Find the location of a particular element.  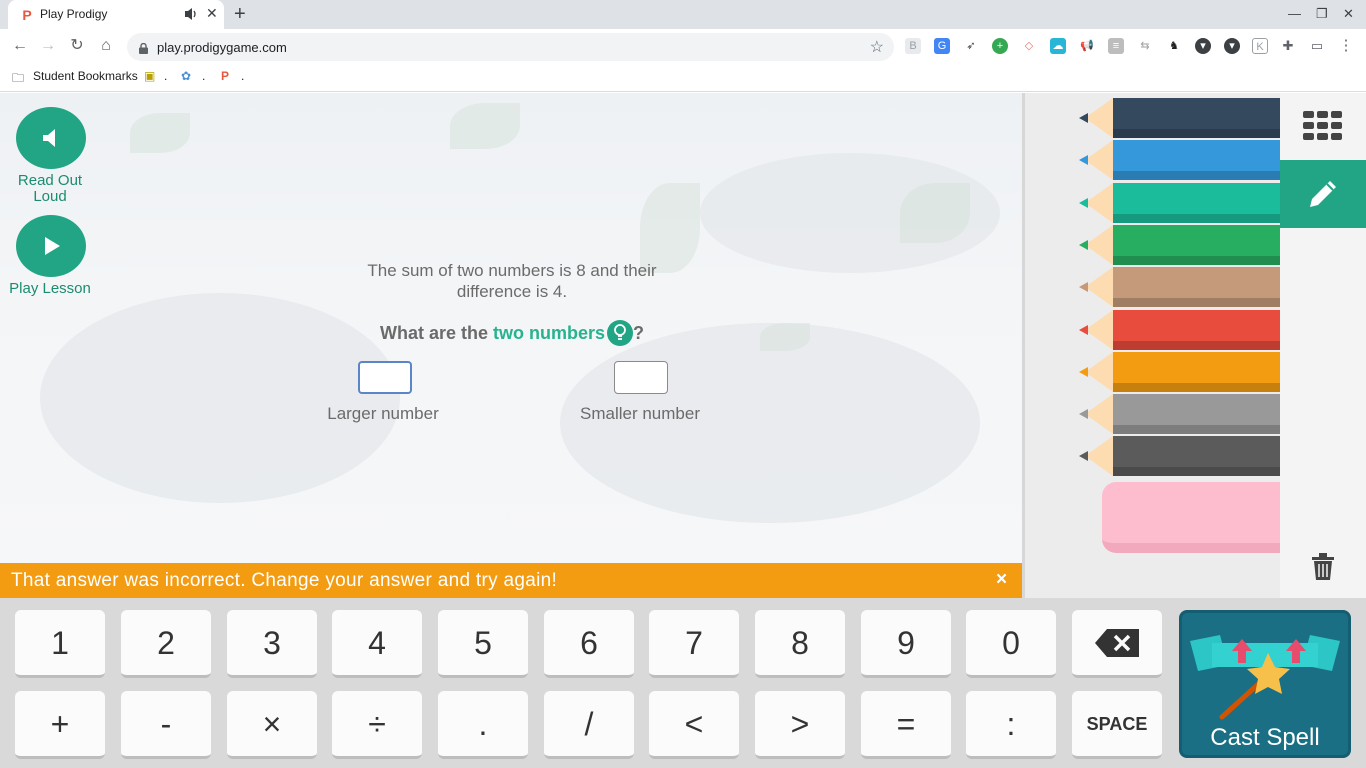

tab-title: Play Prodigy is located at coordinates (74, 14).